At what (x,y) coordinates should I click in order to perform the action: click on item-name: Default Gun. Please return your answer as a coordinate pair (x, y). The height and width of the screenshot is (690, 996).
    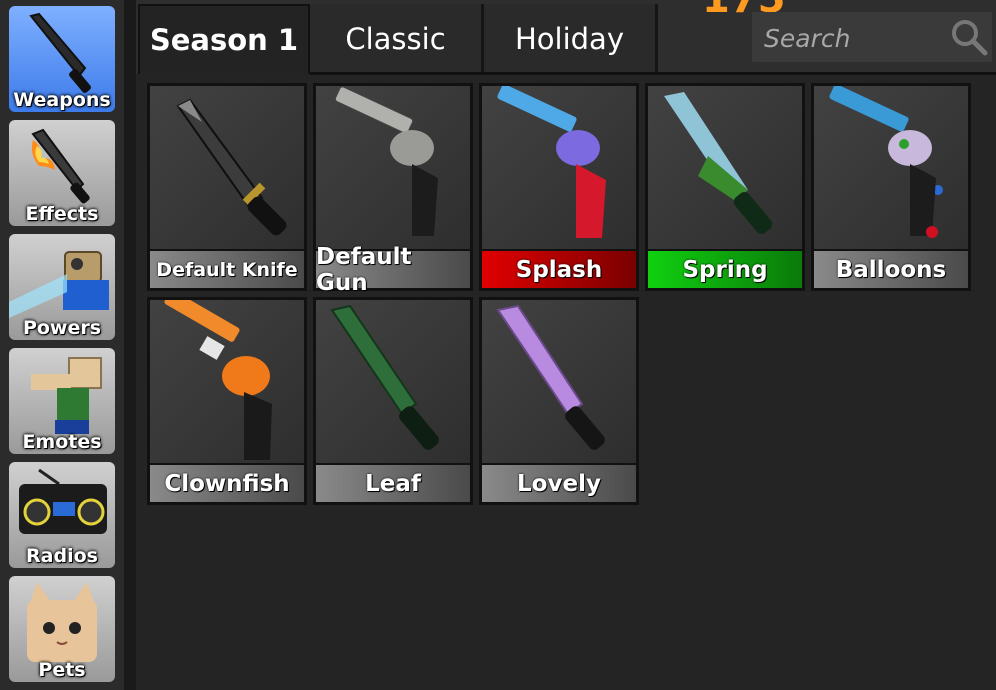
    Looking at the image, I should click on (393, 270).